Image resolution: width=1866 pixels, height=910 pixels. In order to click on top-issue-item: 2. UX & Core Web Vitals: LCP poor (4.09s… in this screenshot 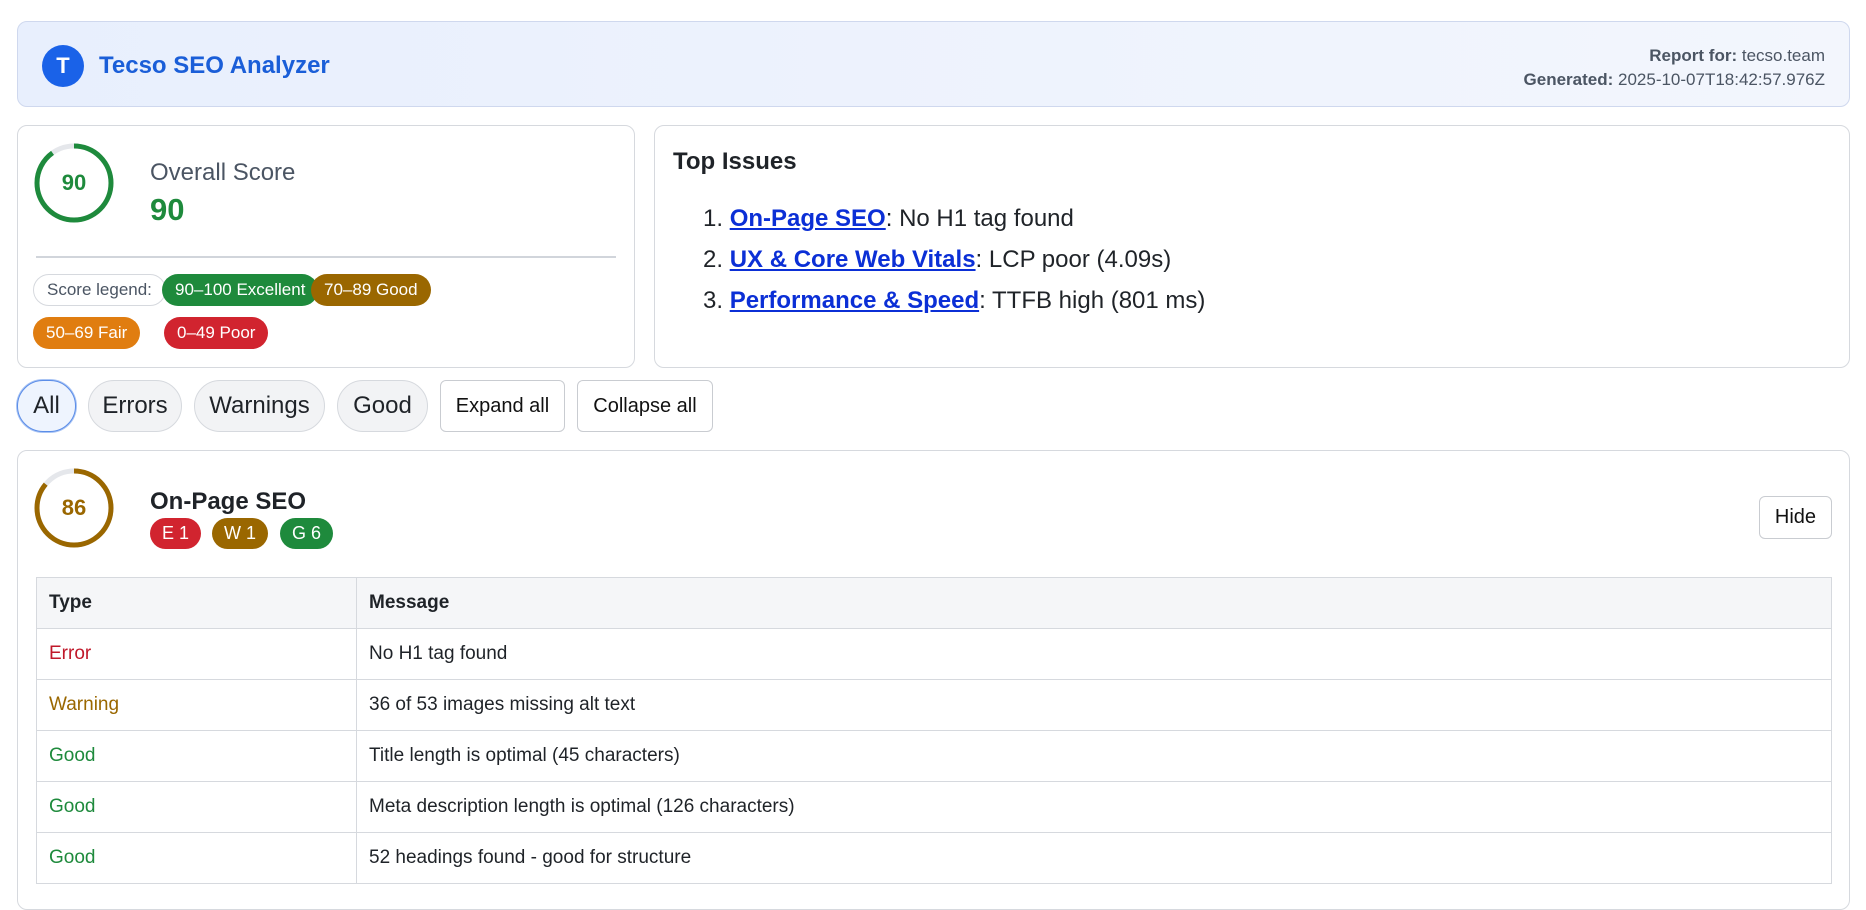, I will do `click(954, 259)`.